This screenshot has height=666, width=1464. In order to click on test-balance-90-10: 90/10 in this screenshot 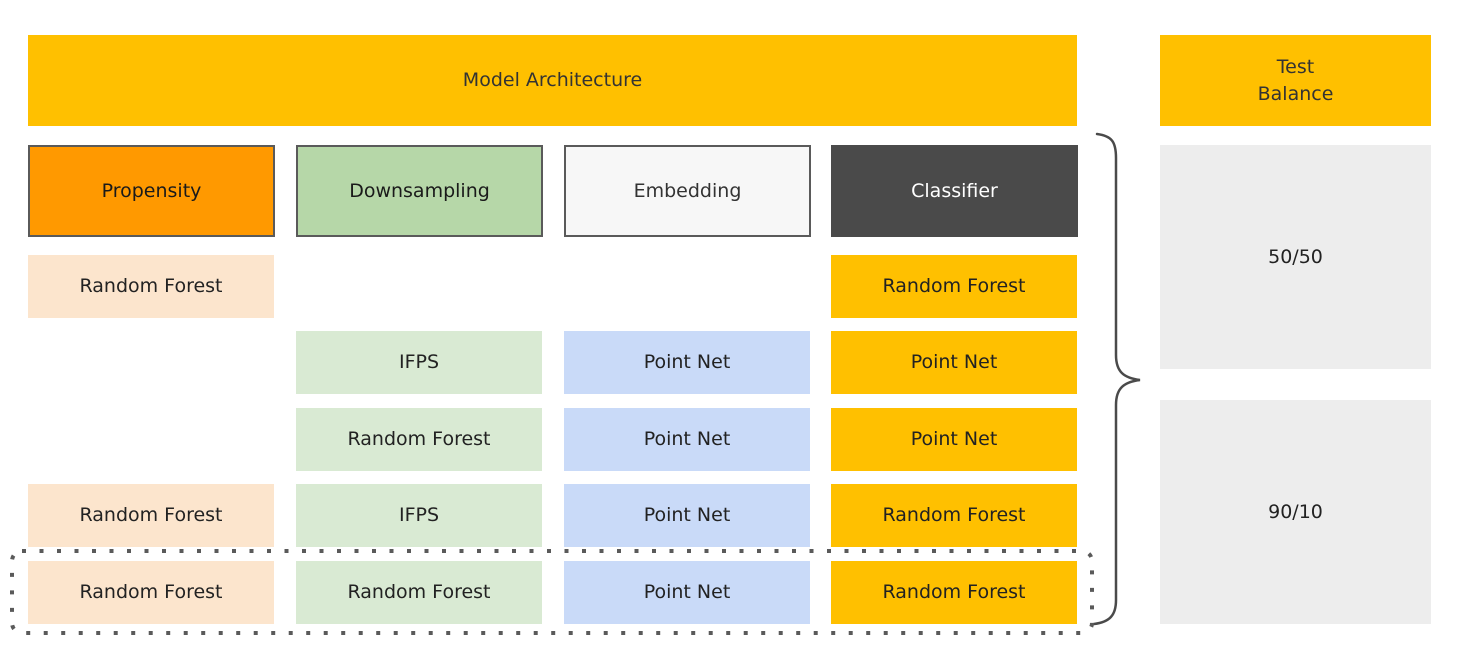, I will do `click(1295, 512)`.